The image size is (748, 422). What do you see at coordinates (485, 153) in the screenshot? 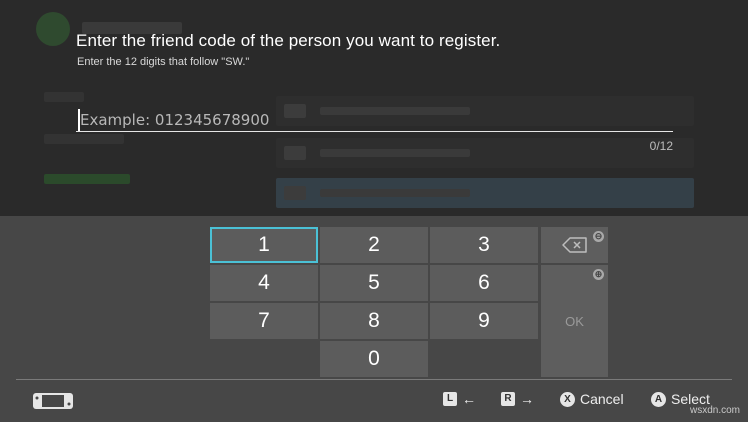
I see `background-list-row` at bounding box center [485, 153].